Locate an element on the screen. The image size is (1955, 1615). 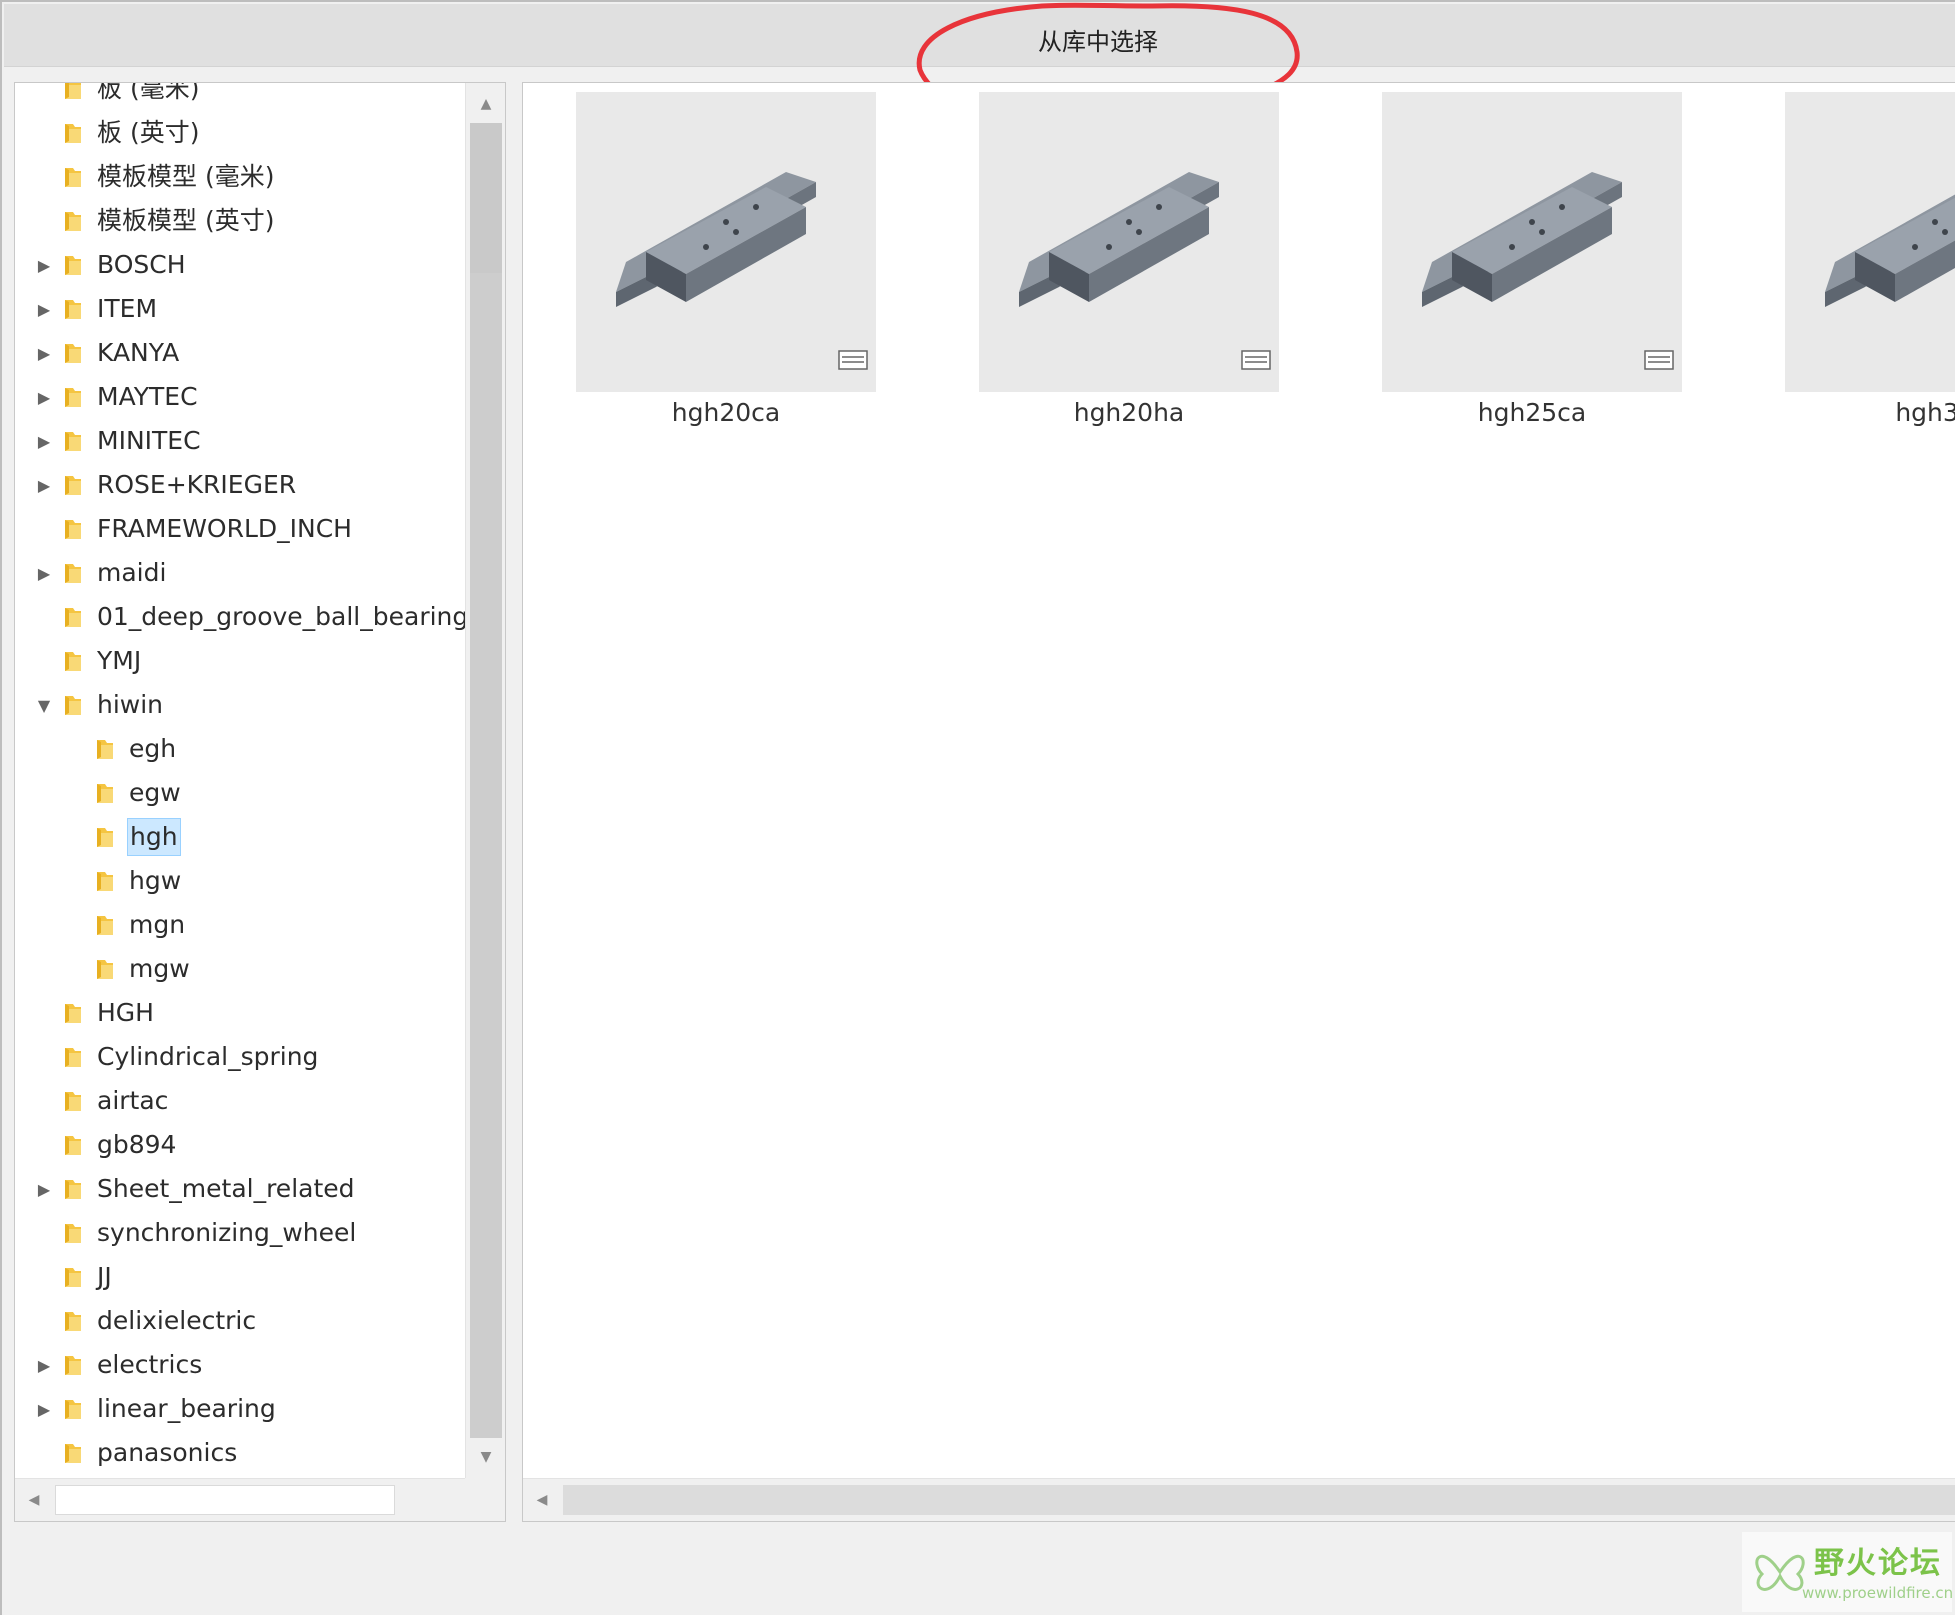
thumbnail-card: hgh20ha is located at coordinates (1129, 259).